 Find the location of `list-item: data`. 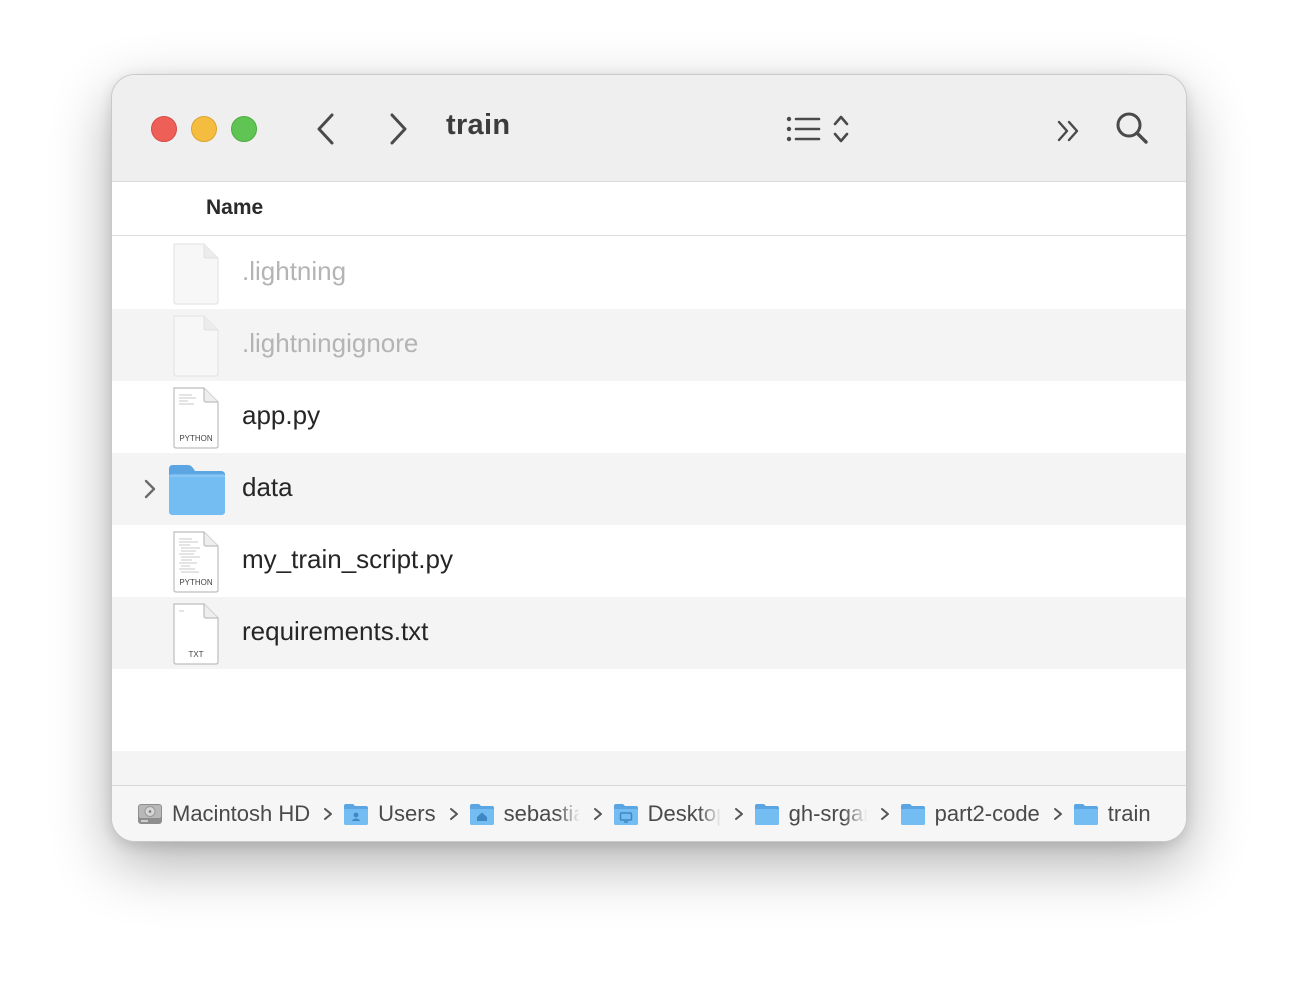

list-item: data is located at coordinates (649, 489).